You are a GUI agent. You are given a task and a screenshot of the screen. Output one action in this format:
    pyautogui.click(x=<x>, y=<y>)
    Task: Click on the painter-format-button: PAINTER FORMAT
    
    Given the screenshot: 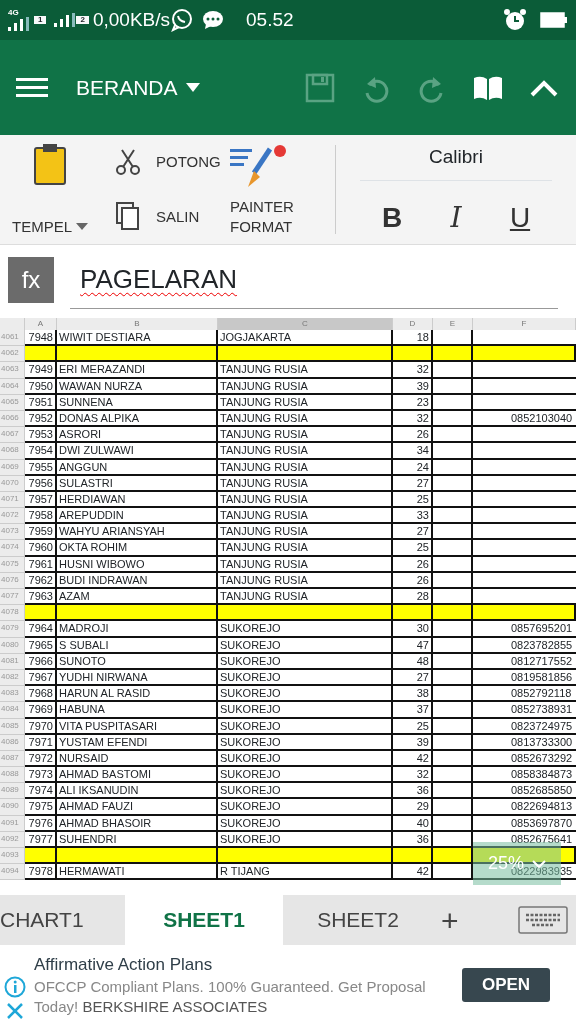 What is the action you would take?
    pyautogui.click(x=270, y=216)
    